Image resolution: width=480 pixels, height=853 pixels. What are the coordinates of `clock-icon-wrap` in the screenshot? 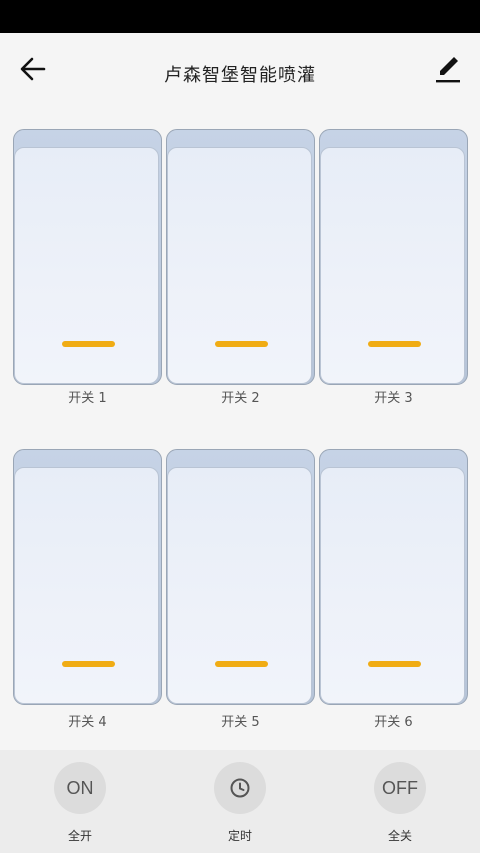 It's located at (240, 788).